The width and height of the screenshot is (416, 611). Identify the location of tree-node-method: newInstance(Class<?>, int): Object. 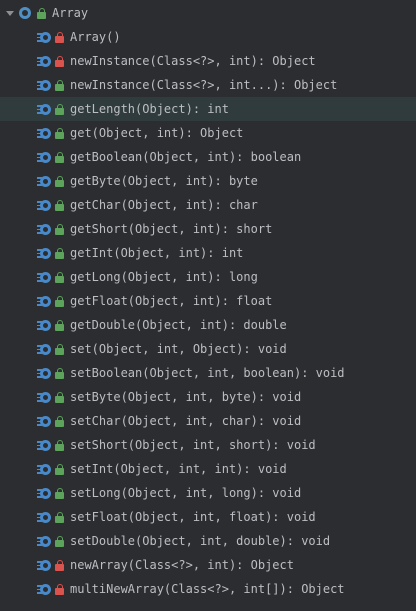
(208, 61).